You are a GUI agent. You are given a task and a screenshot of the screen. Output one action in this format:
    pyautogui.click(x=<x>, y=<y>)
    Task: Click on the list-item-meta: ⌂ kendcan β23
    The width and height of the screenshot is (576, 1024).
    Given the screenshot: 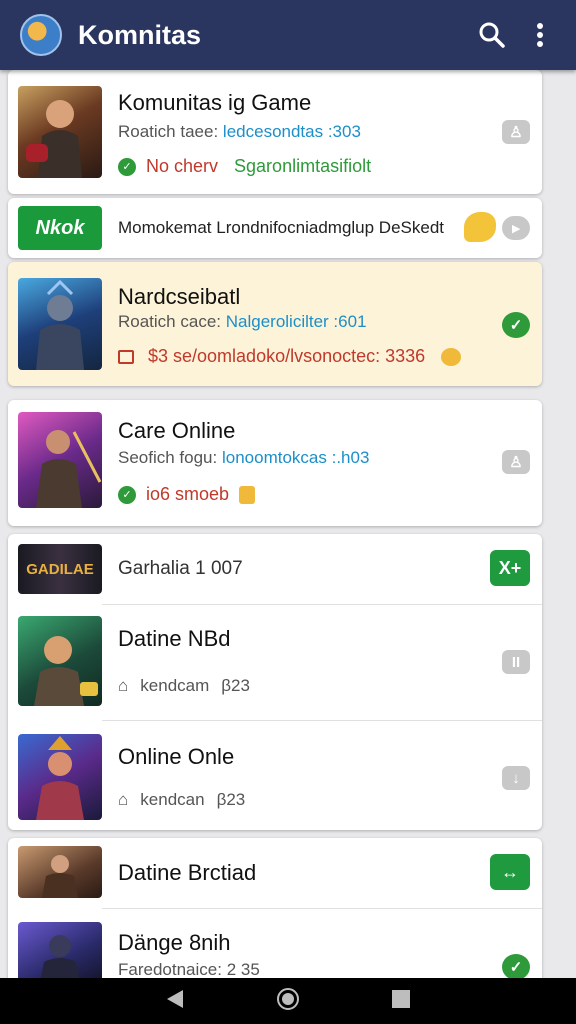 What is the action you would take?
    pyautogui.click(x=181, y=800)
    